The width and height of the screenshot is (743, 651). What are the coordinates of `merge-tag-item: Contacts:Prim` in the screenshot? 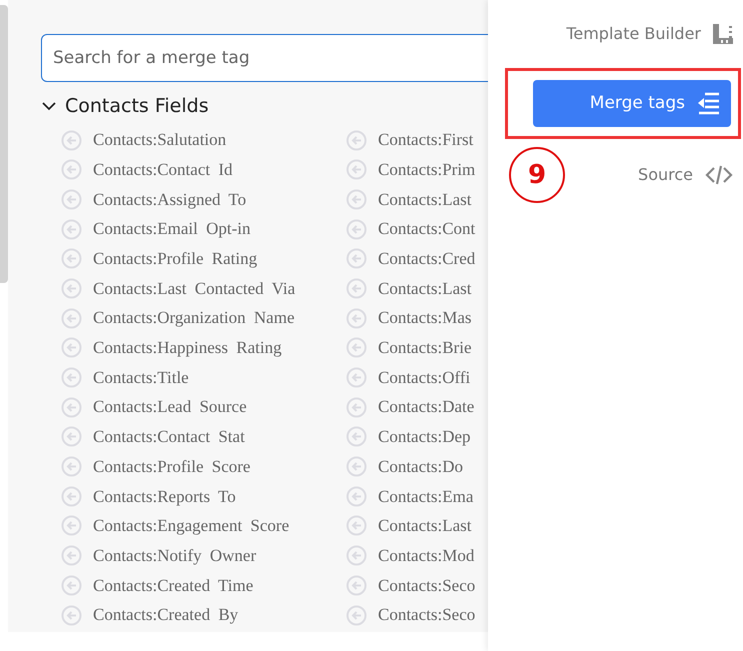 It's located at (427, 169).